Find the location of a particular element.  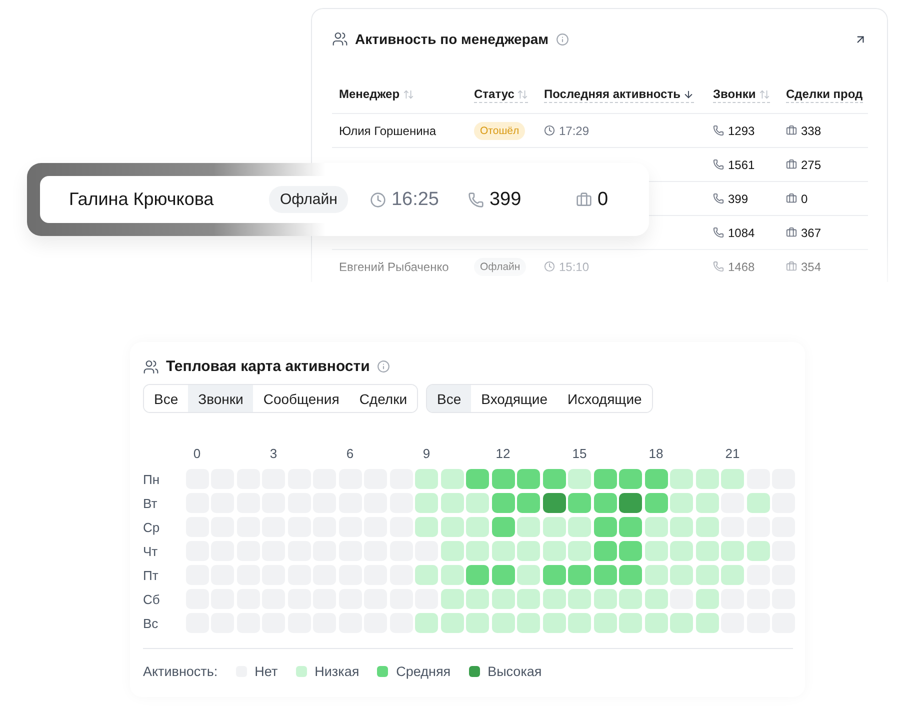

card-title: Тепловая карта активности is located at coordinates (268, 366).